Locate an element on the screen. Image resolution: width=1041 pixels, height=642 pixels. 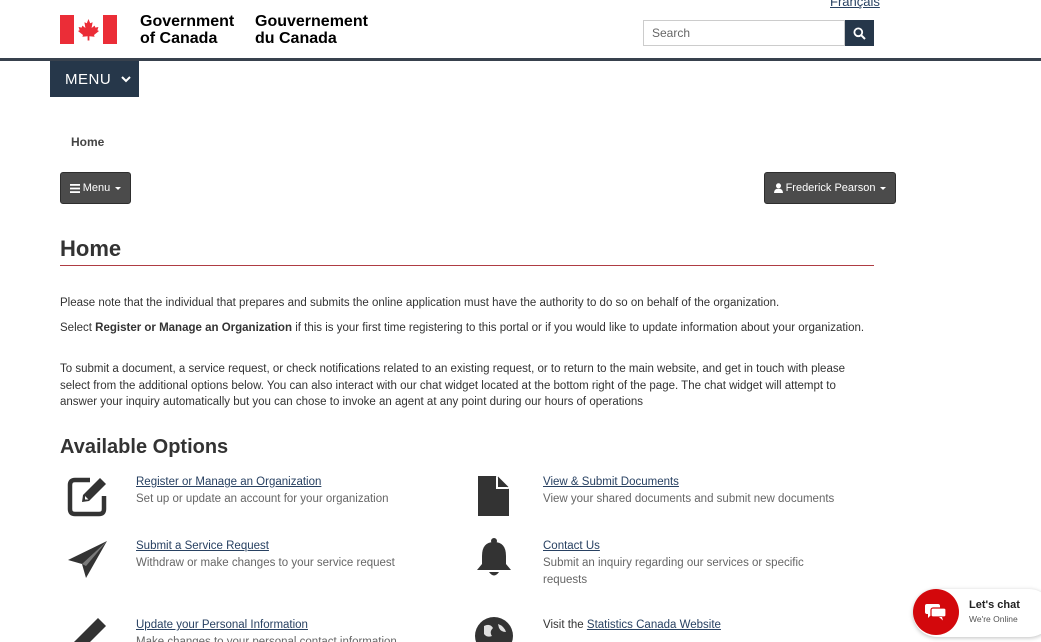
register-organization-link: Register or Manage an Organization is located at coordinates (228, 482).